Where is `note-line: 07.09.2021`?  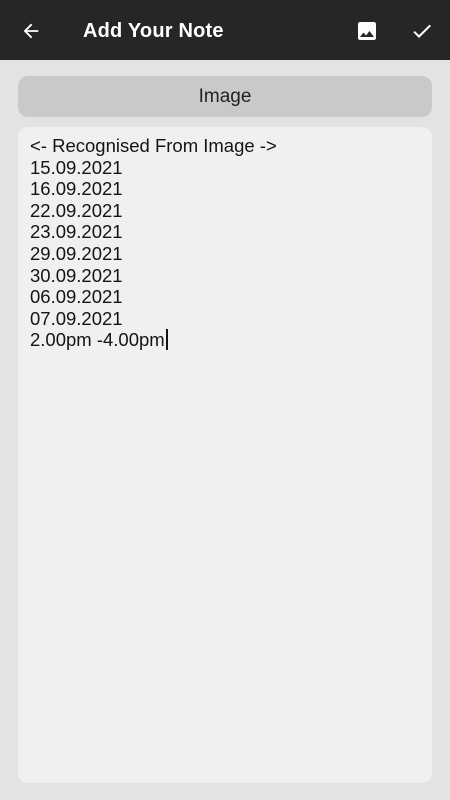
note-line: 07.09.2021 is located at coordinates (76, 318).